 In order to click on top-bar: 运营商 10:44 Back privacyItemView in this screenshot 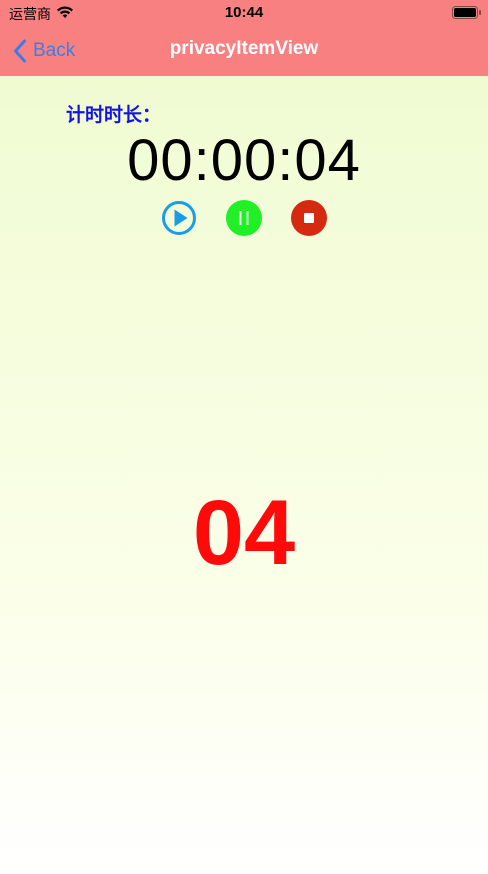, I will do `click(244, 38)`.